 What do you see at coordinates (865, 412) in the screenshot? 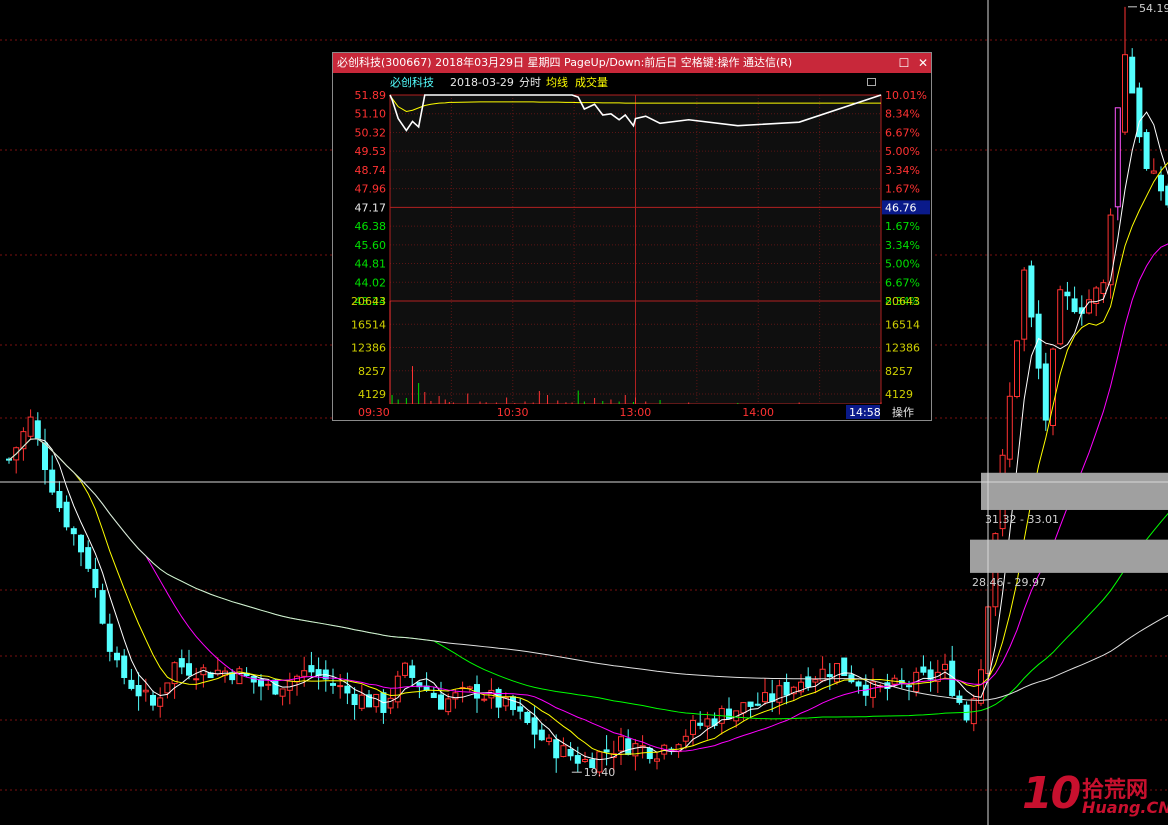
I see `current-time-label: 14:58` at bounding box center [865, 412].